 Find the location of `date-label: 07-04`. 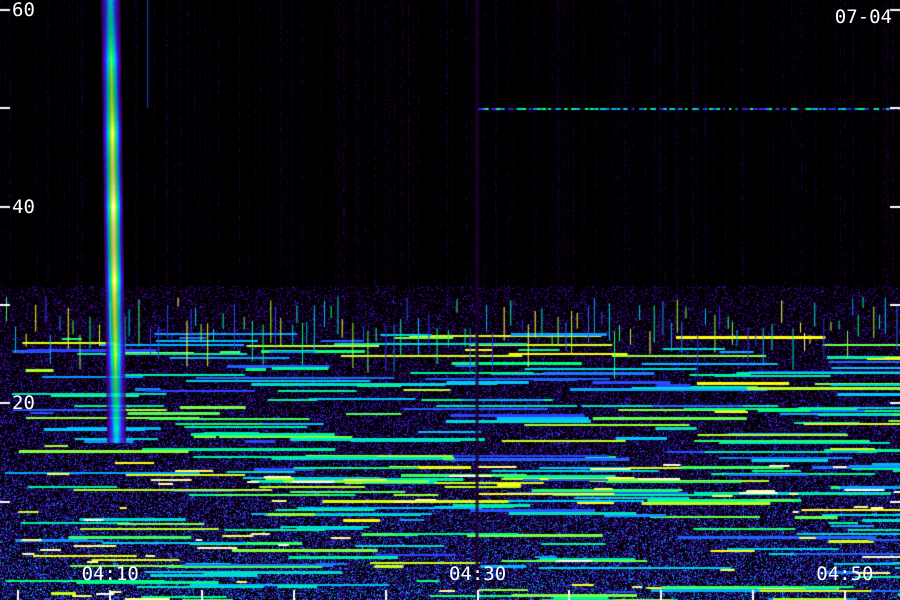

date-label: 07-04 is located at coordinates (863, 17).